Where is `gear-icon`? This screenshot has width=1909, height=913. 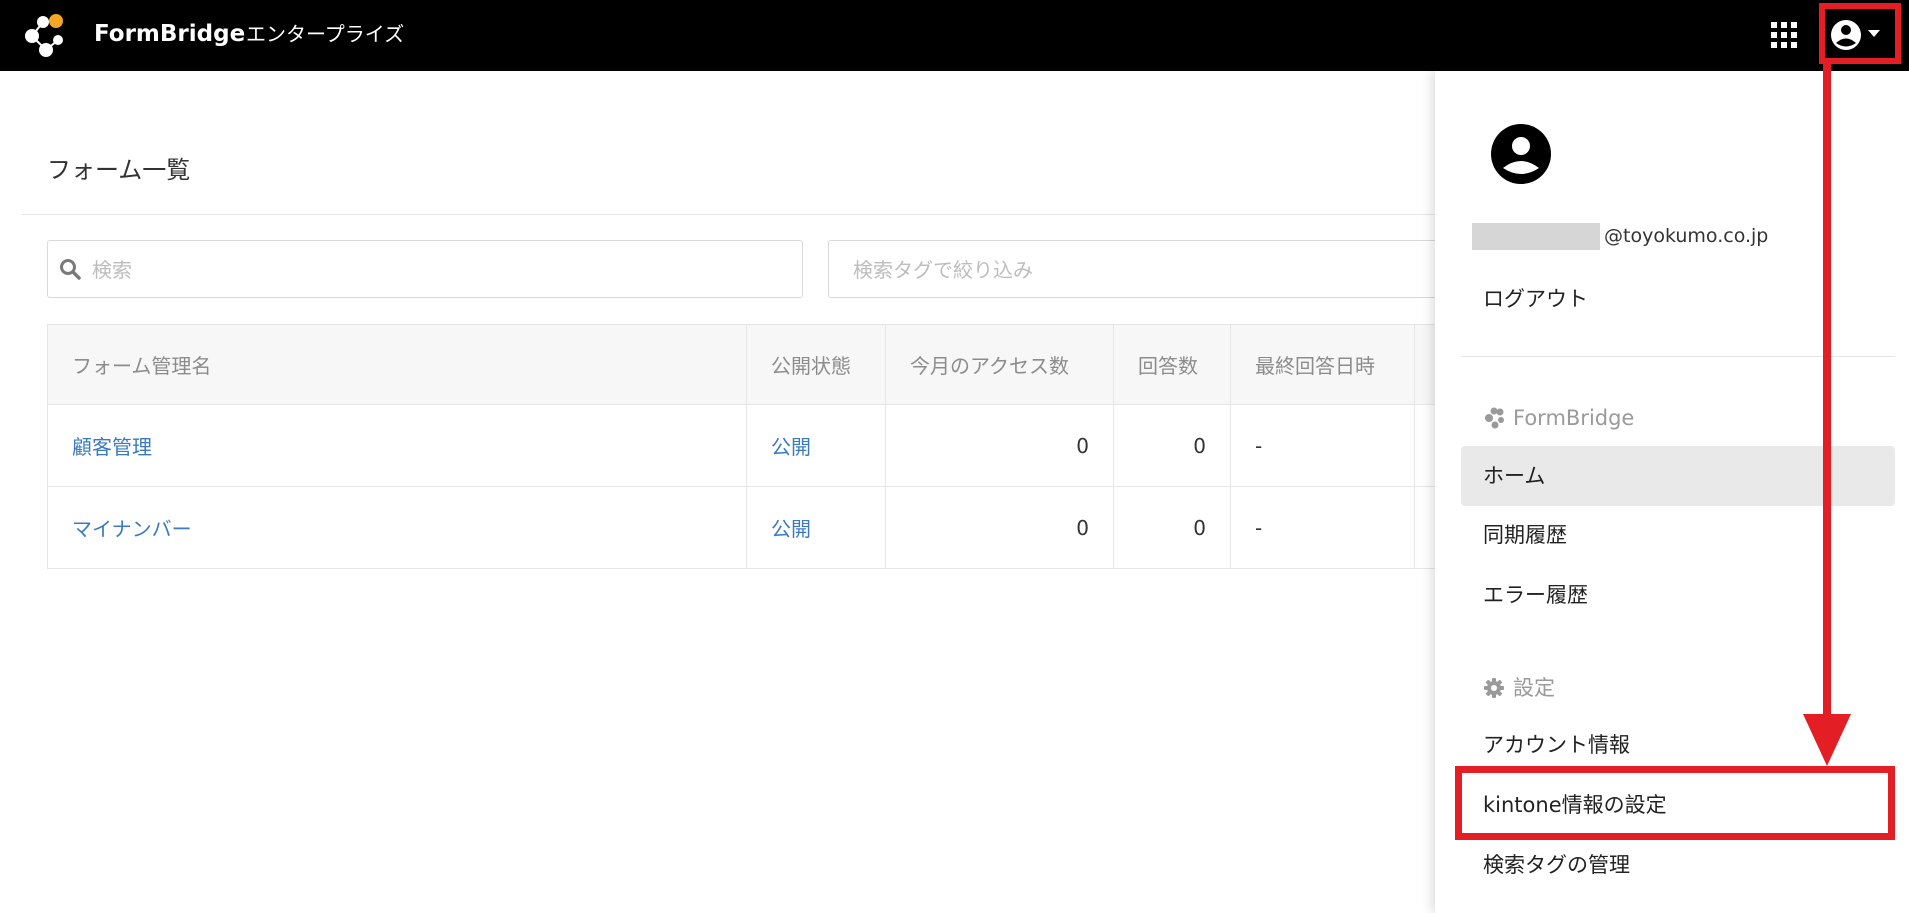
gear-icon is located at coordinates (1494, 688).